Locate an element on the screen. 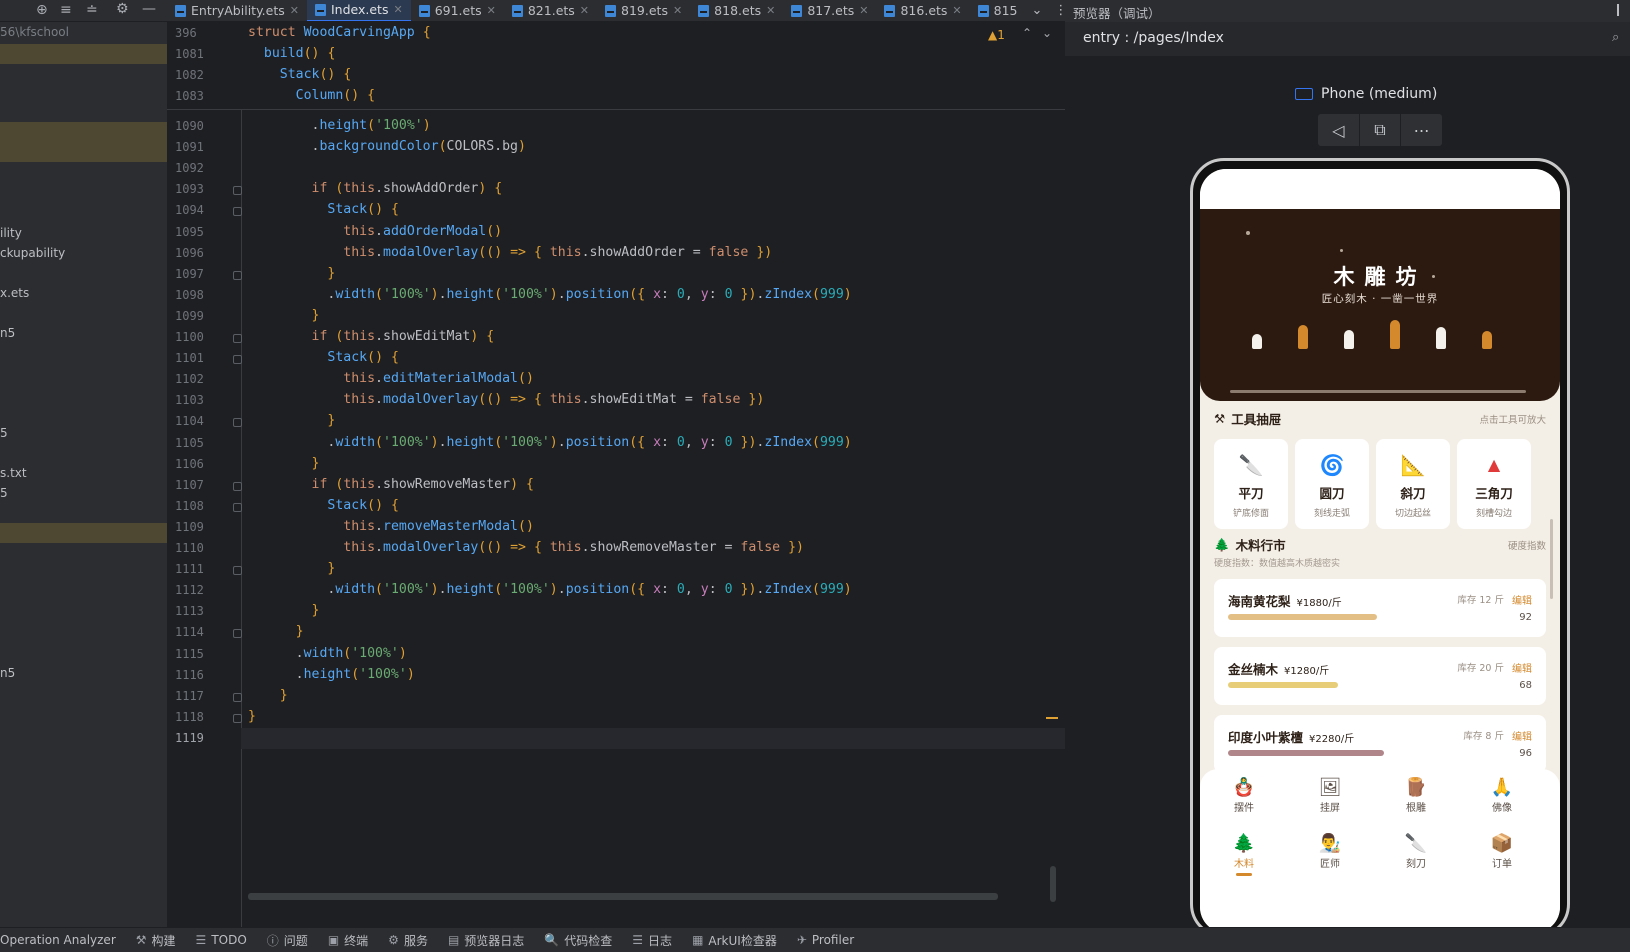 The image size is (1630, 952). bottom-tool-5: ⚙ 服务 is located at coordinates (408, 940).